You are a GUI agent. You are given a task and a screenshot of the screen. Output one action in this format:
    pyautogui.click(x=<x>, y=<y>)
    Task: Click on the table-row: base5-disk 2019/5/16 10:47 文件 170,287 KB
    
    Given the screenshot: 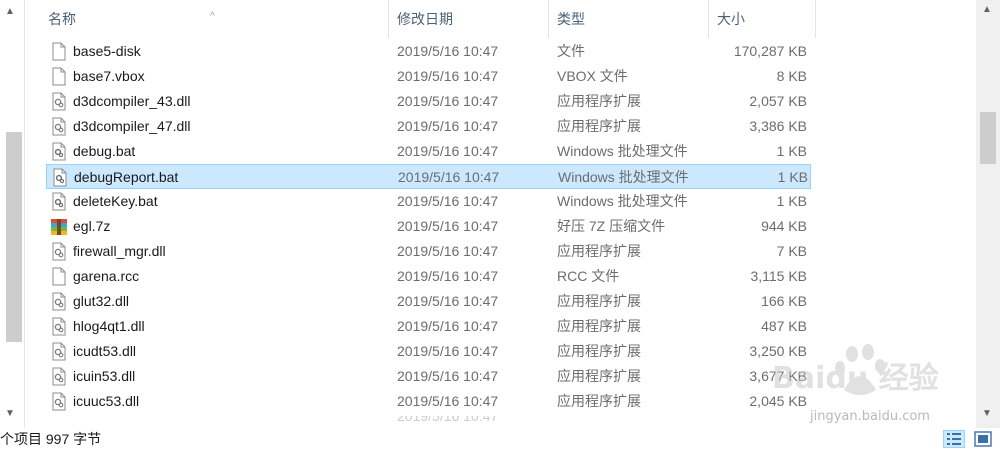 What is the action you would take?
    pyautogui.click(x=428, y=51)
    